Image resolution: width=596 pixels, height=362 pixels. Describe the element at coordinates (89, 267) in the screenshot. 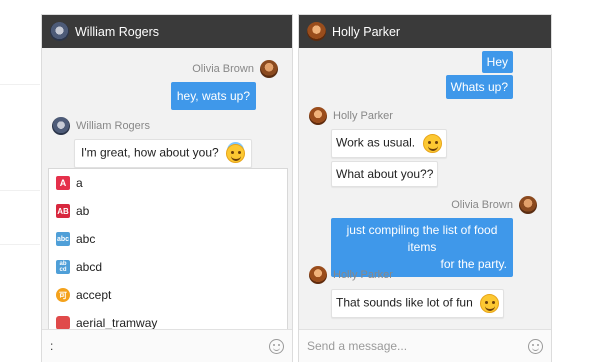

I see `autocomplete-label: abcd` at that location.